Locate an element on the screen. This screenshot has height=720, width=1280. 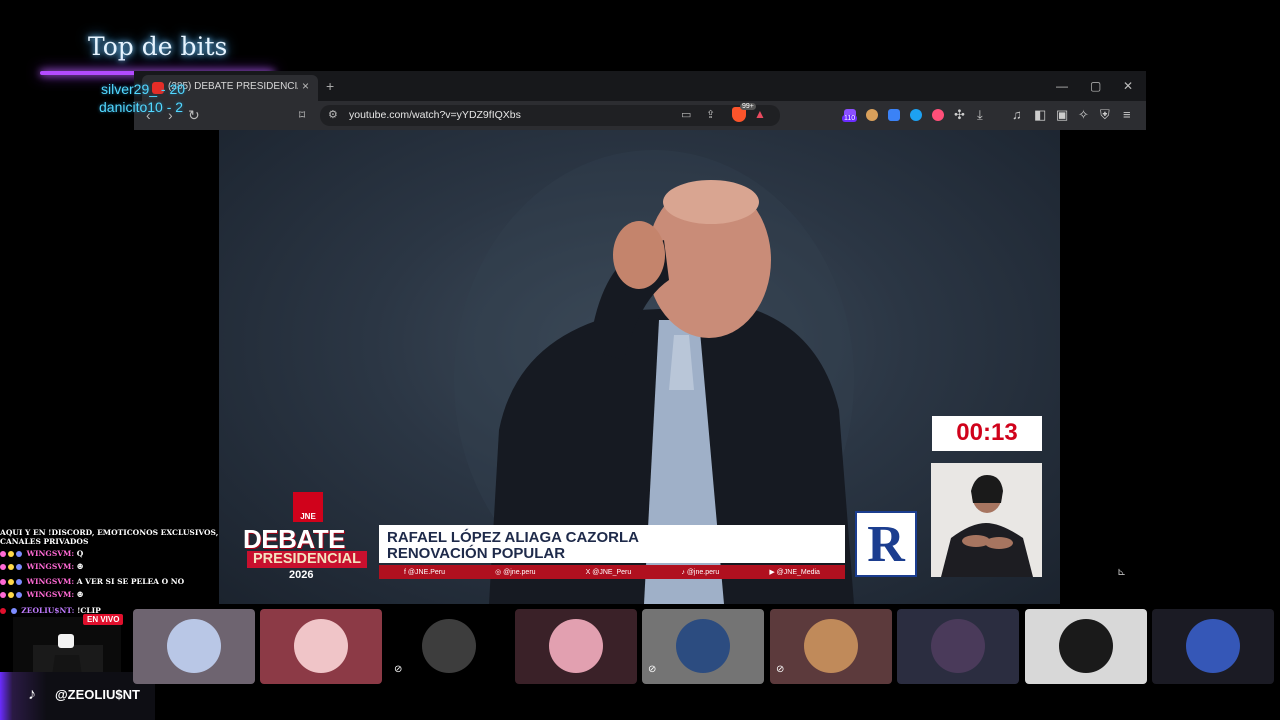
share-icon: ⇪ is located at coordinates (710, 114).